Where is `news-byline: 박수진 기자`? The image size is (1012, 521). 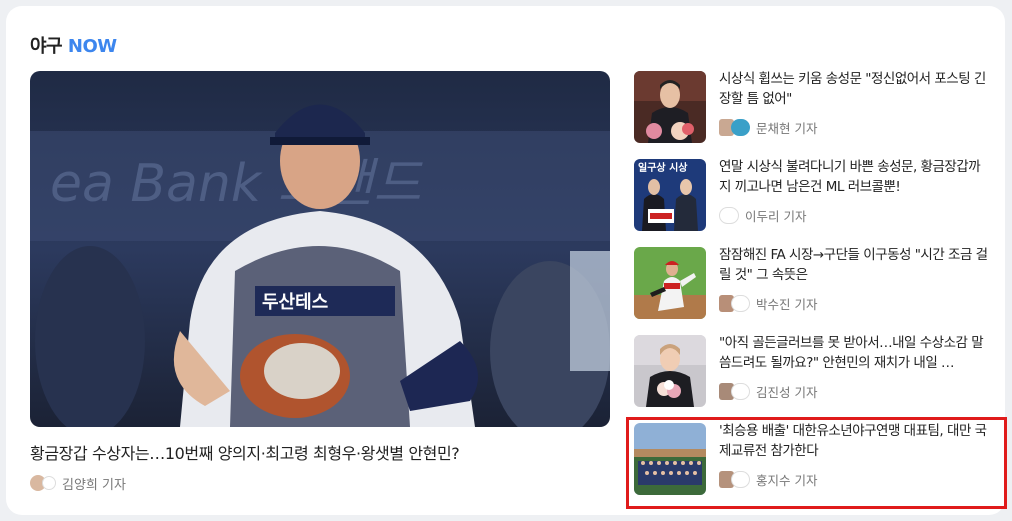 news-byline: 박수진 기자 is located at coordinates (768, 303).